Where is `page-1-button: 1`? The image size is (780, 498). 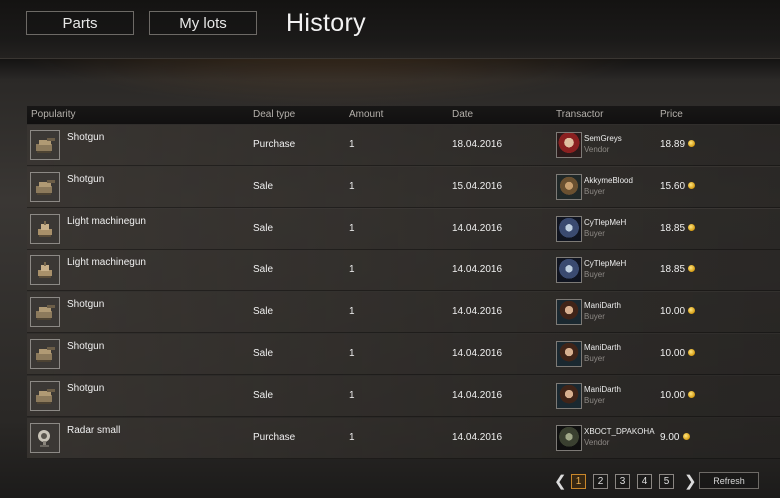 page-1-button: 1 is located at coordinates (578, 481).